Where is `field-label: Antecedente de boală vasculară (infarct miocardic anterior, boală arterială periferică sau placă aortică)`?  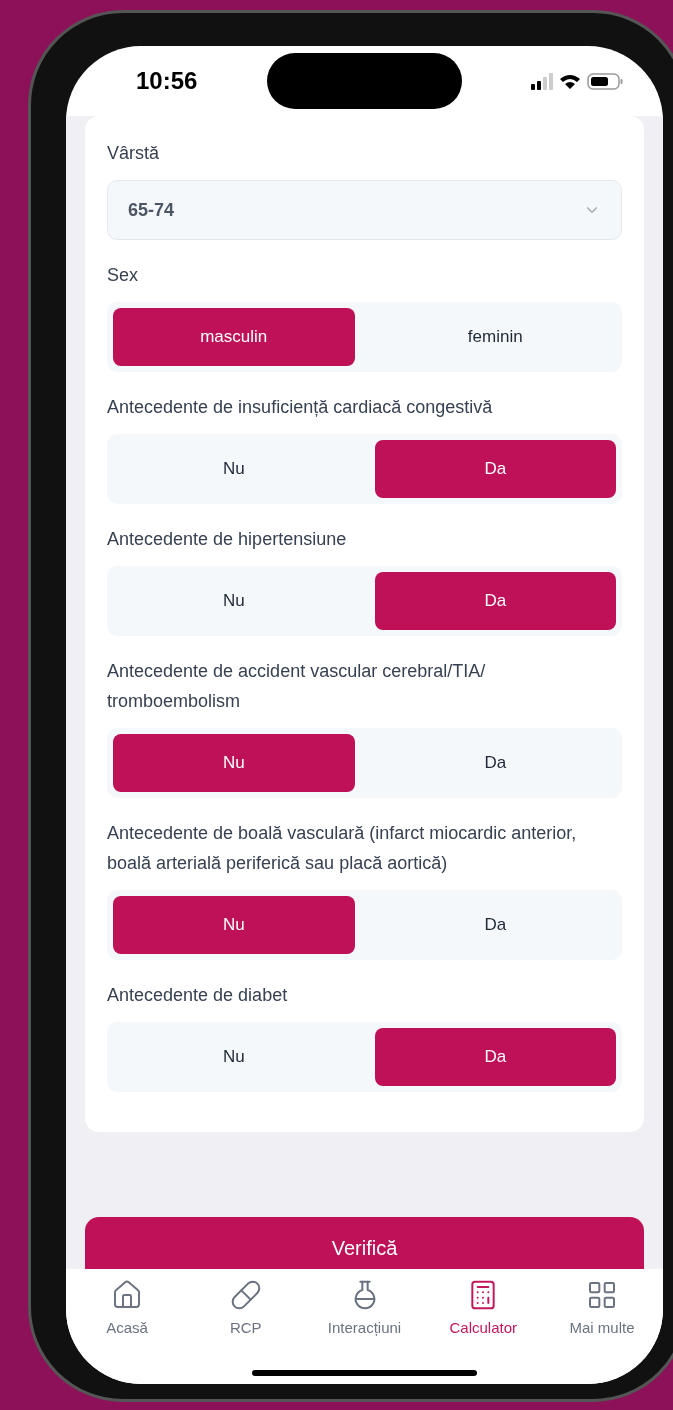
field-label: Antecedente de boală vasculară (infarct miocardic anterior, boală arterială periferică sau placă aortică) is located at coordinates (342, 848).